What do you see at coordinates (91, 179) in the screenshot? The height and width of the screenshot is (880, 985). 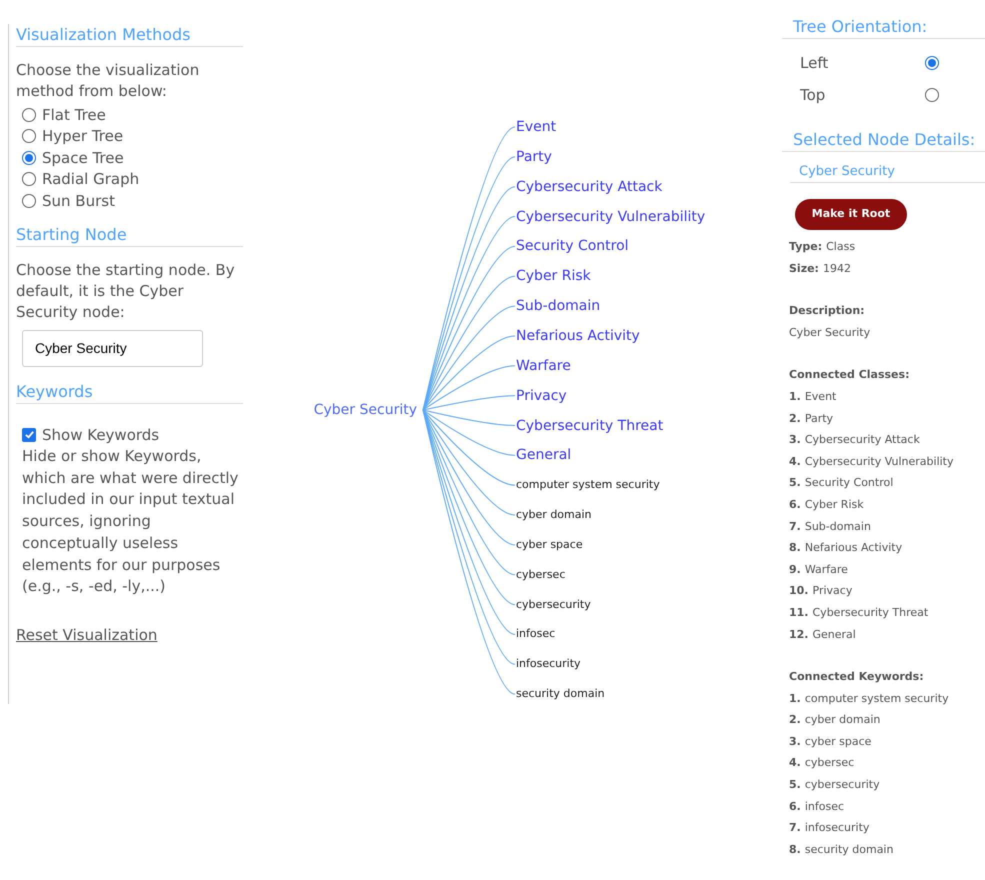 I see `radio-label: Radial Graph` at bounding box center [91, 179].